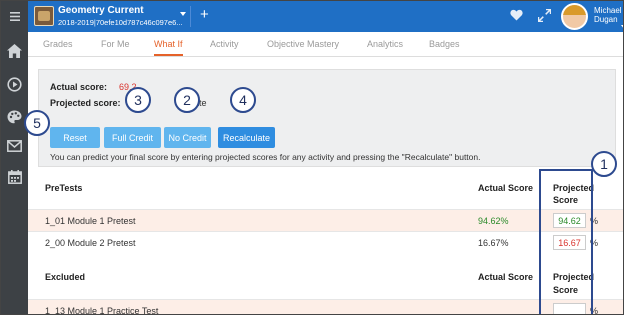  Describe the element at coordinates (187, 100) in the screenshot. I see `callout-2: 2` at that location.